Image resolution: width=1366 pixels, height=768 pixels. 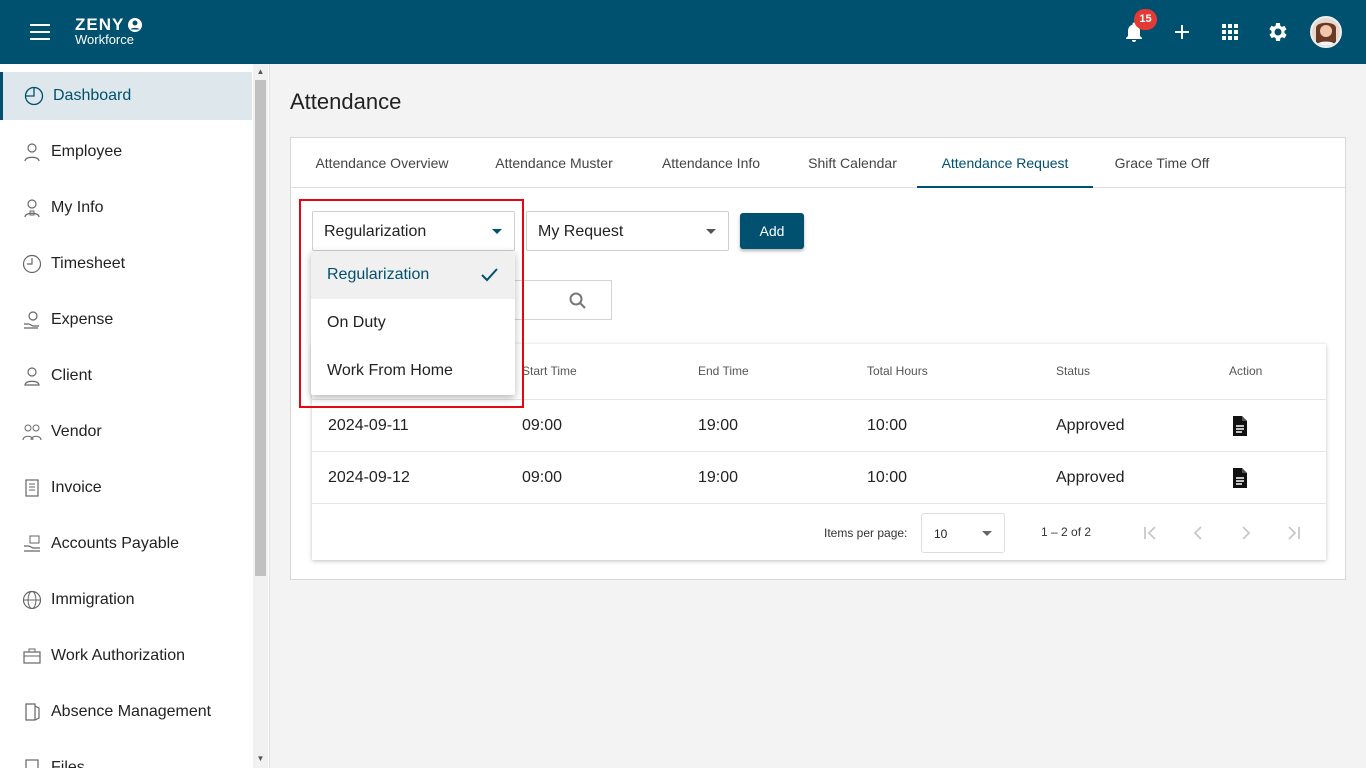 I want to click on sidebar-item-my-info: My Info, so click(x=126, y=208).